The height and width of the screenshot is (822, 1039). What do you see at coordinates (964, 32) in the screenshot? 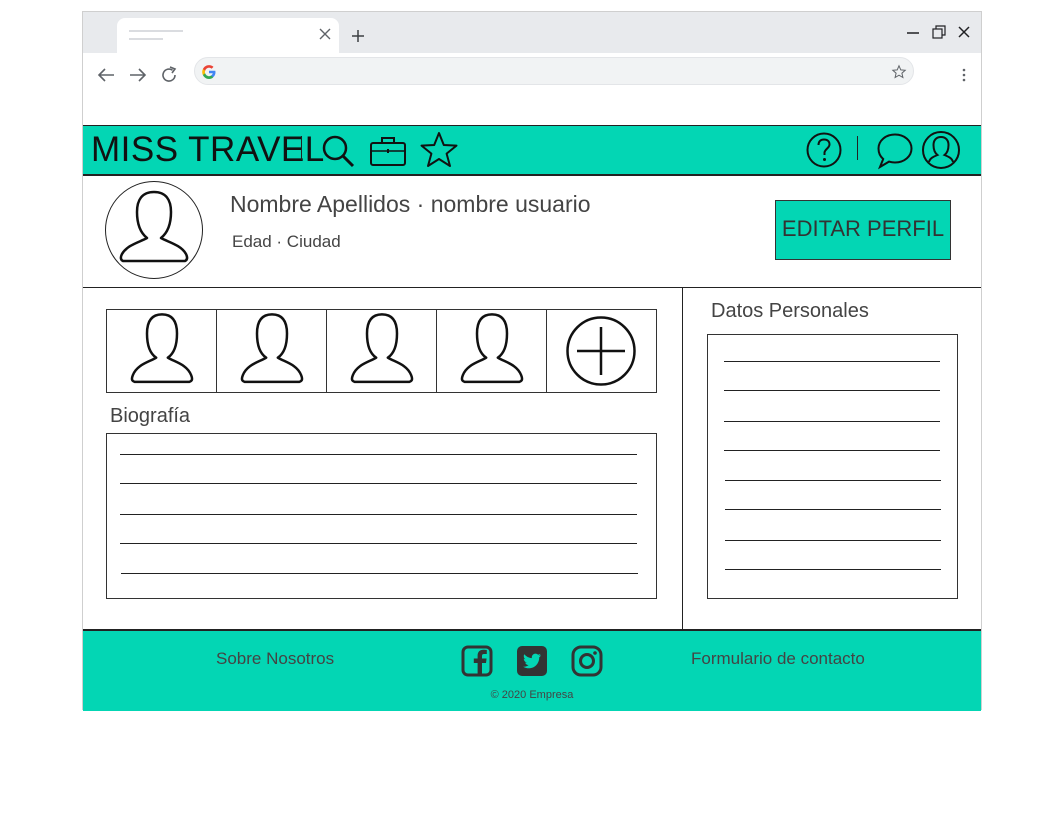
I see `close-window-icon` at bounding box center [964, 32].